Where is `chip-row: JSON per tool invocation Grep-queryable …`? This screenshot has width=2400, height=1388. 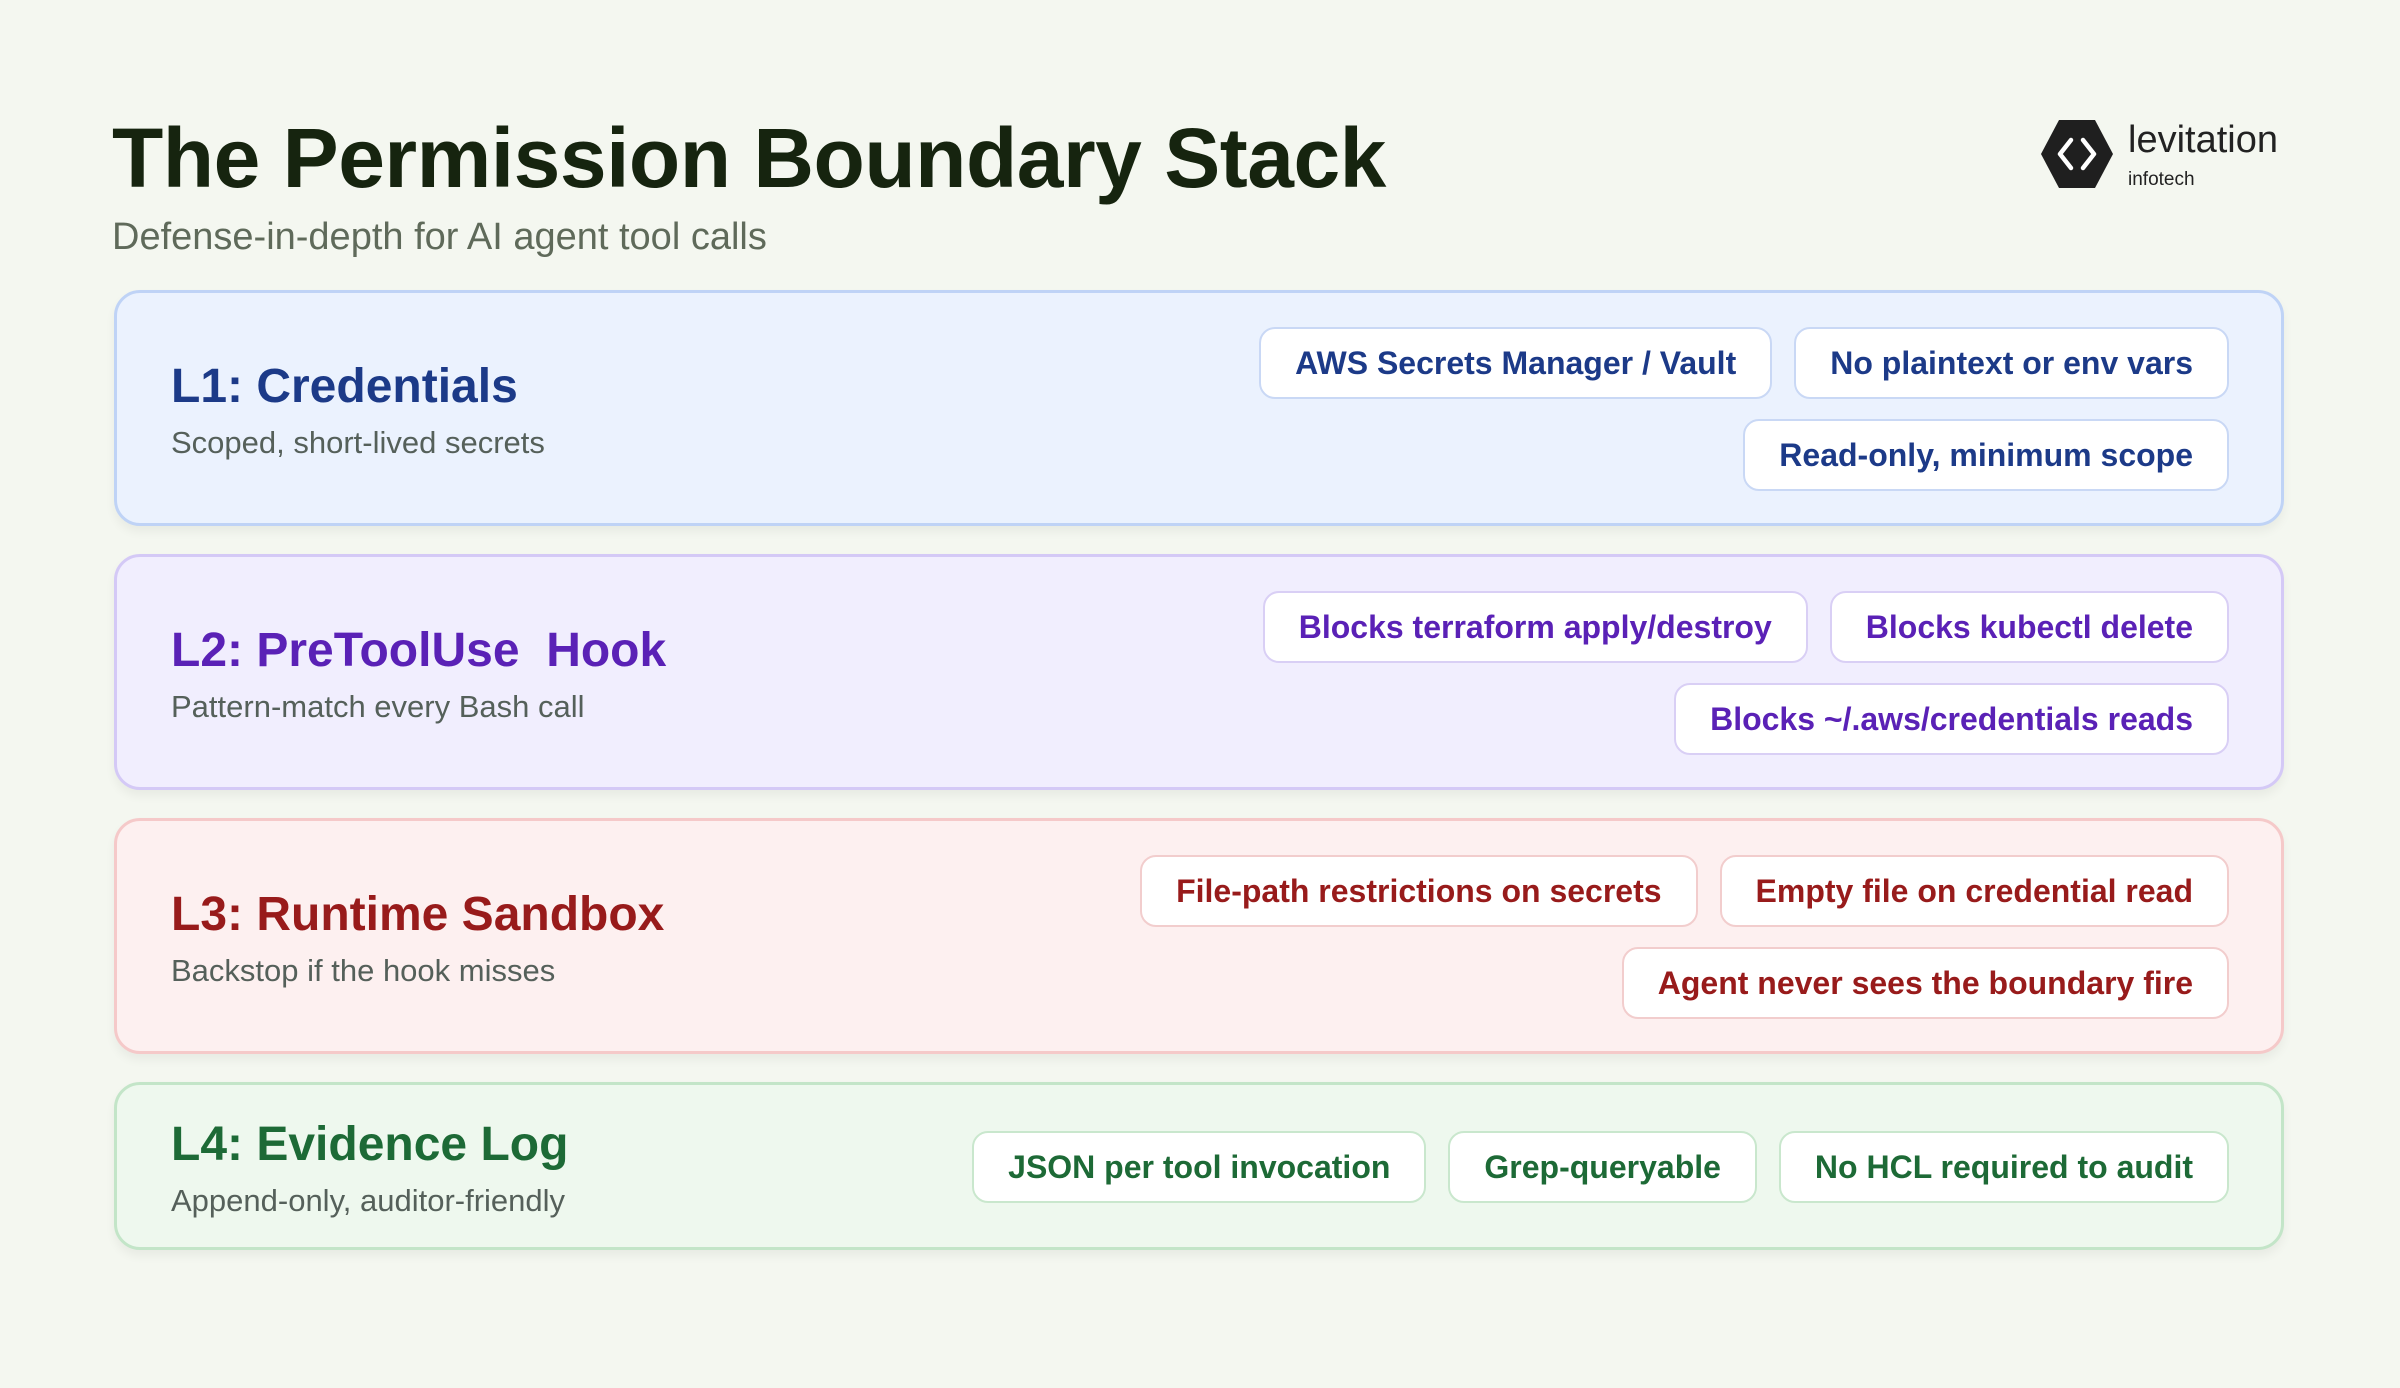
chip-row: JSON per tool invocation Grep-queryable … is located at coordinates (1600, 1167).